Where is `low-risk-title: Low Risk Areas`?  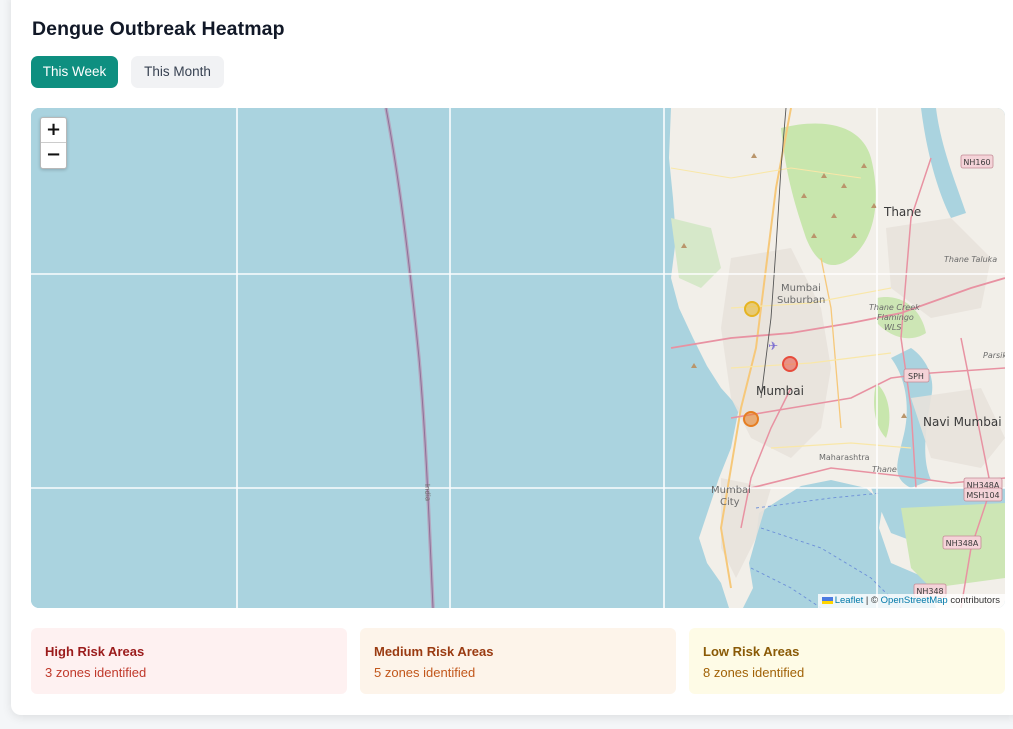
low-risk-title: Low Risk Areas is located at coordinates (751, 651).